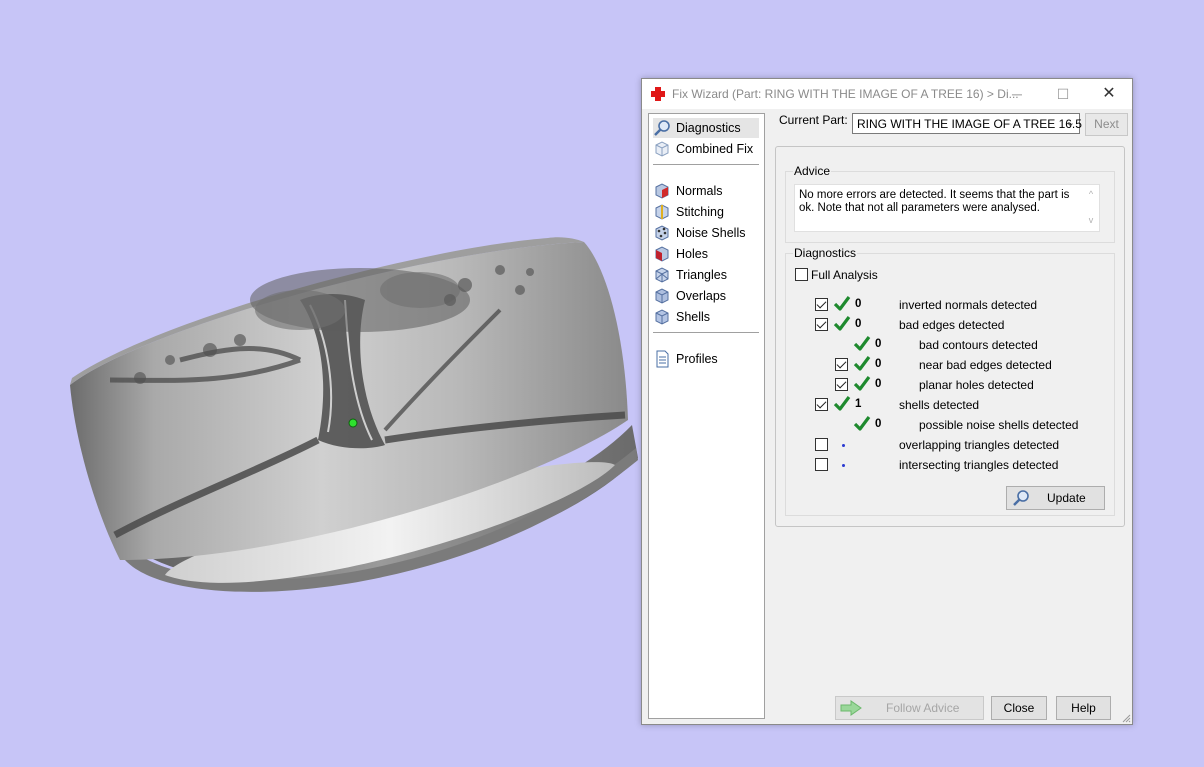  I want to click on current-part-label: Current Part:, so click(813, 120).